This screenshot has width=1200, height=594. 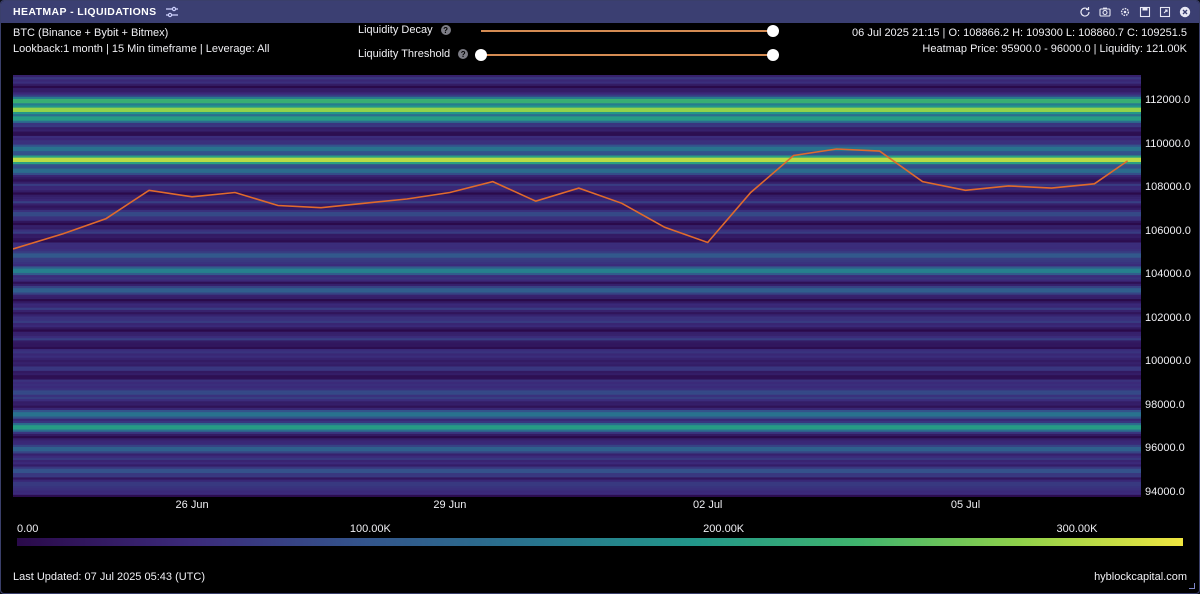 What do you see at coordinates (1165, 404) in the screenshot?
I see `y-tick-label: 98000.0` at bounding box center [1165, 404].